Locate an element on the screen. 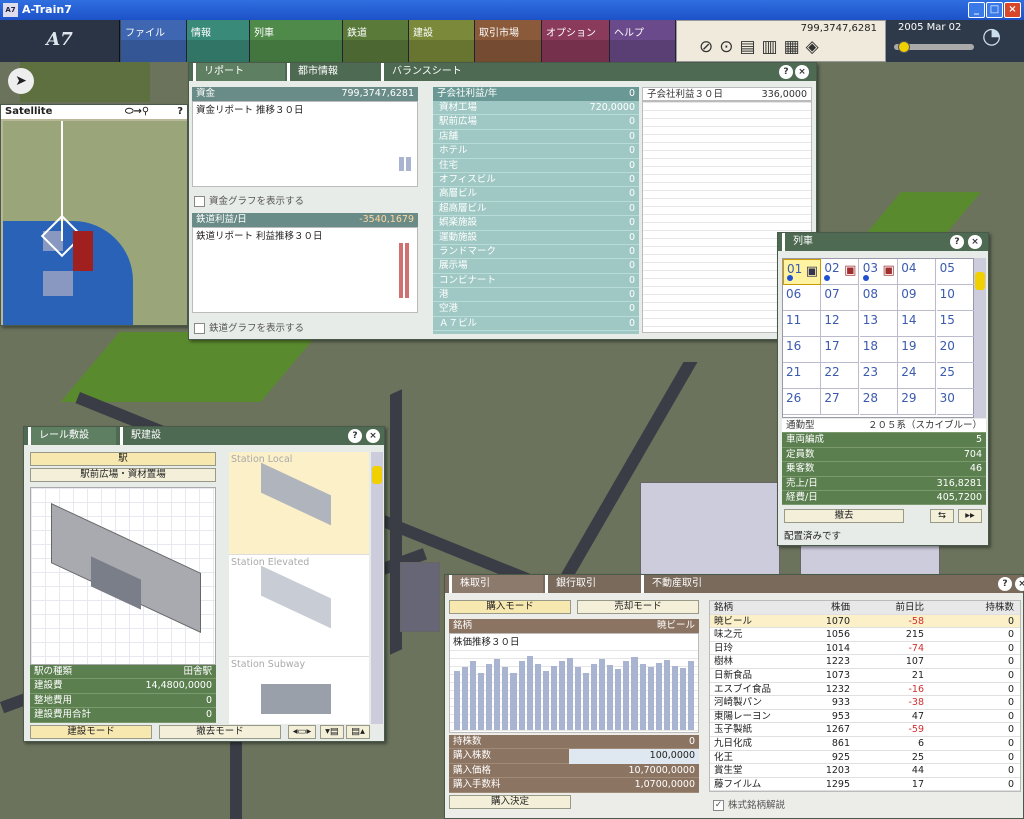 This screenshot has width=1024, height=819. tab-stock: 株取引 is located at coordinates (496, 584).